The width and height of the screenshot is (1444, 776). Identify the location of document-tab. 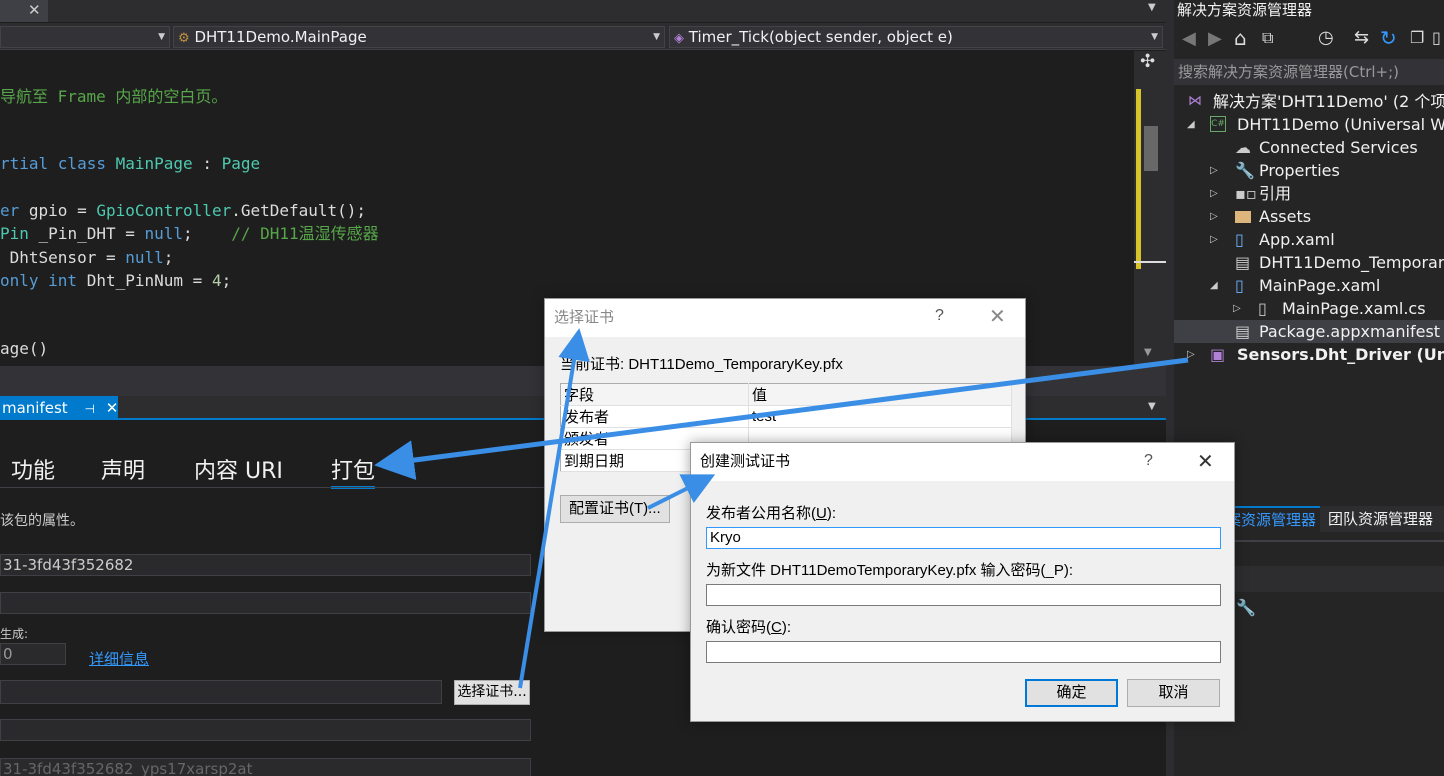
(24, 11).